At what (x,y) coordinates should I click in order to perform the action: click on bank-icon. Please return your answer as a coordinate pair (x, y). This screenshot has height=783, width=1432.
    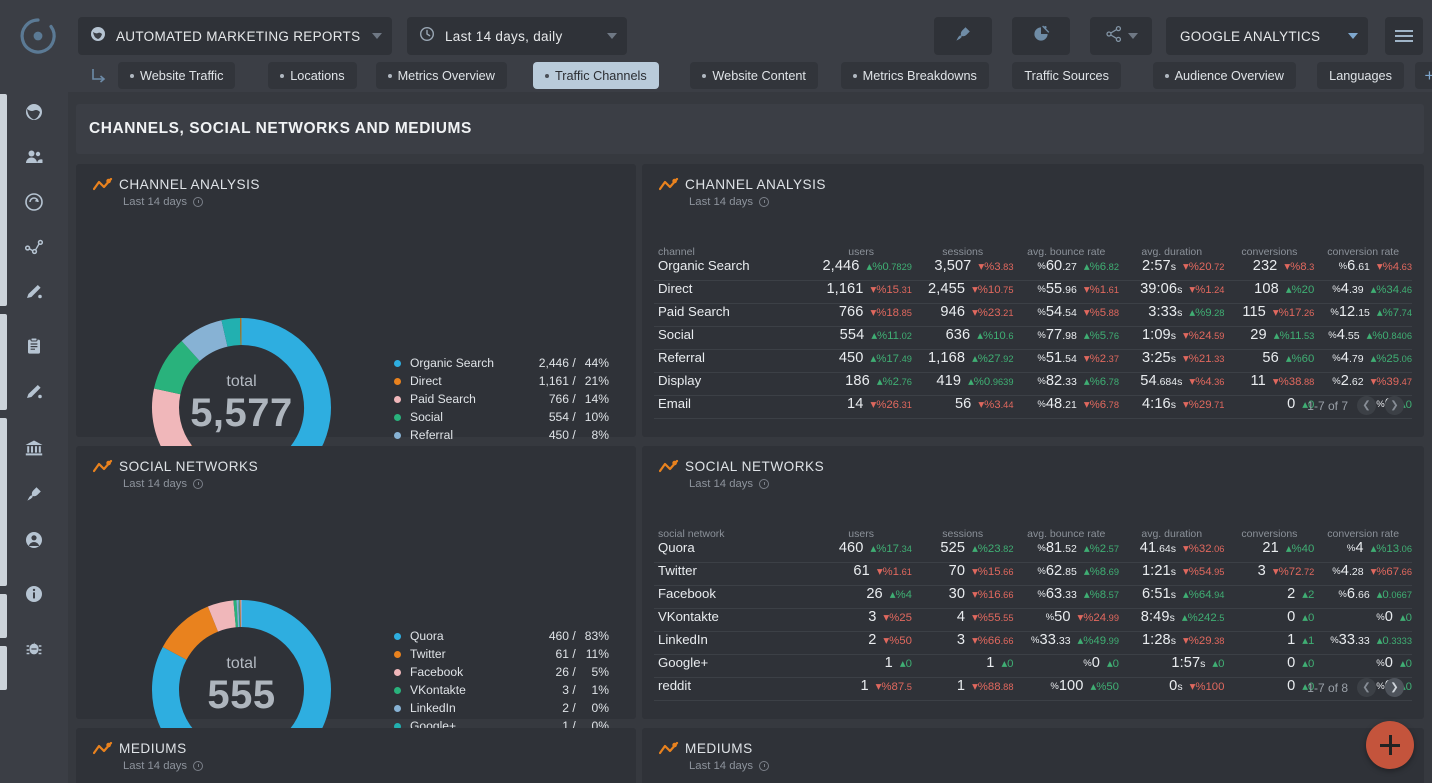
    Looking at the image, I should click on (34, 450).